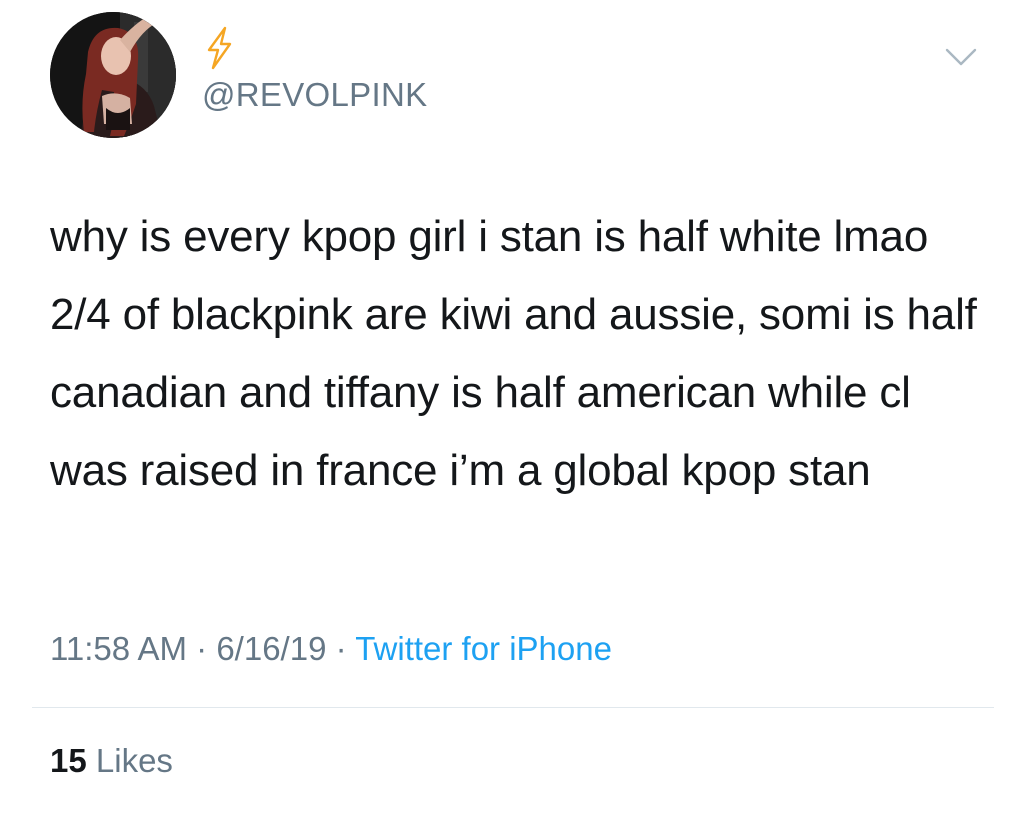 The image size is (1024, 815). Describe the element at coordinates (314, 95) in the screenshot. I see `user-handle: @REVOLPINK` at that location.